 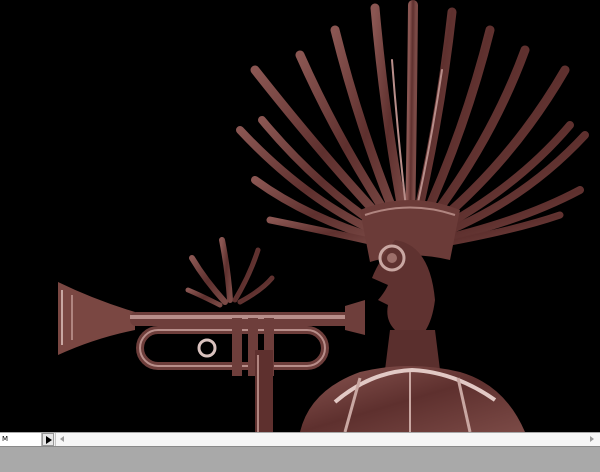 I want to click on play-triangle-icon, so click(x=49, y=440).